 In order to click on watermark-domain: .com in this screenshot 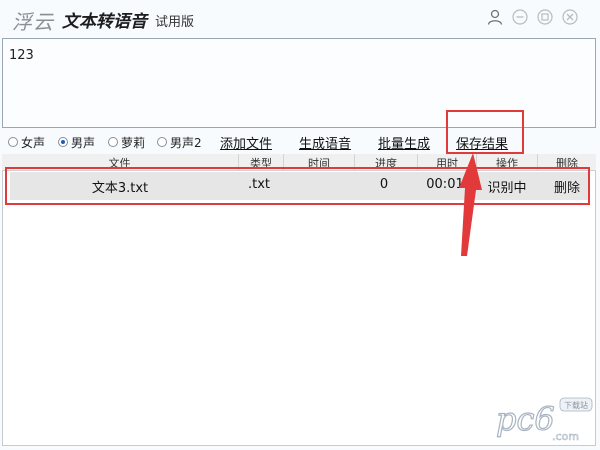, I will do `click(565, 436)`.